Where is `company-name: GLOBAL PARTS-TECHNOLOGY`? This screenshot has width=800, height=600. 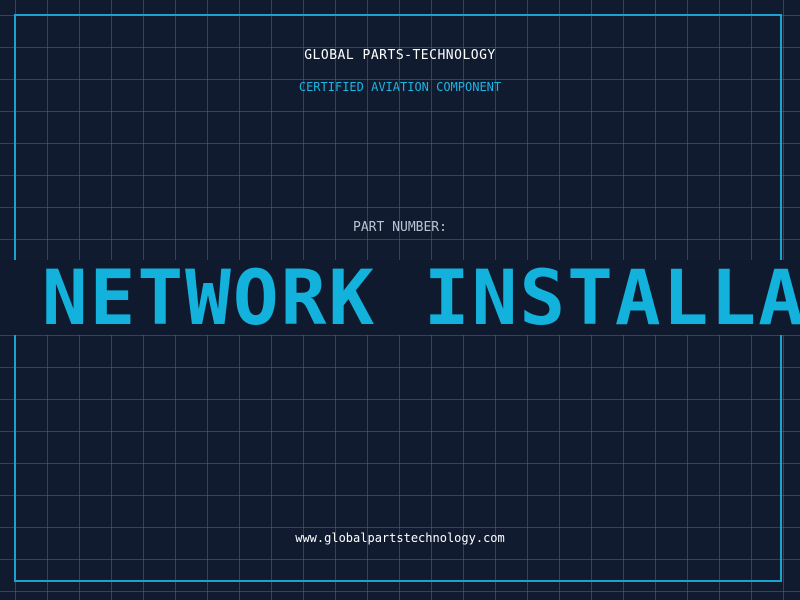 company-name: GLOBAL PARTS-TECHNOLOGY is located at coordinates (400, 55).